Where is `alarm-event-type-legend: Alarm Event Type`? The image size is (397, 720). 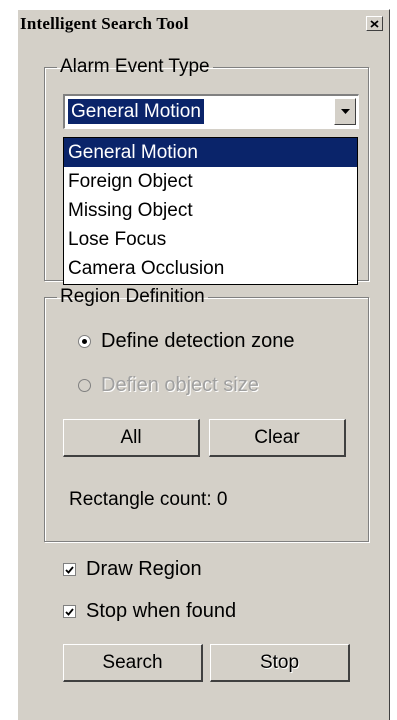
alarm-event-type-legend: Alarm Event Type is located at coordinates (135, 66).